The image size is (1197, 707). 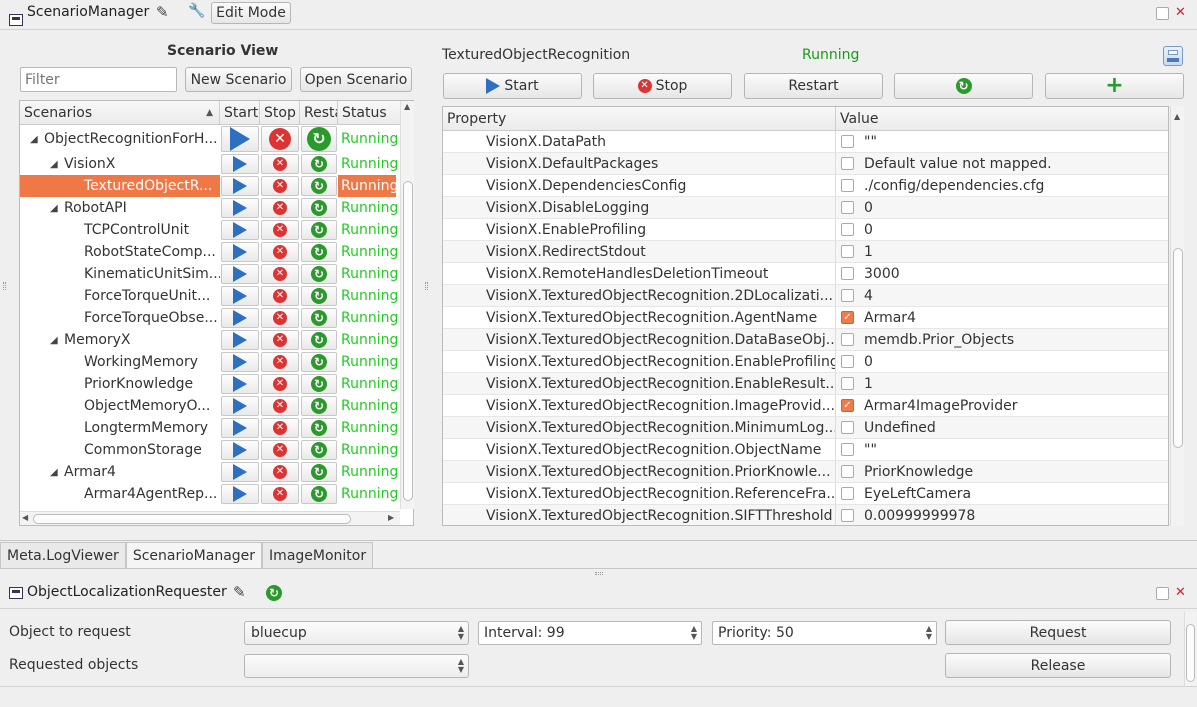 What do you see at coordinates (391, 517) in the screenshot?
I see `scroll-right-icon: ▶` at bounding box center [391, 517].